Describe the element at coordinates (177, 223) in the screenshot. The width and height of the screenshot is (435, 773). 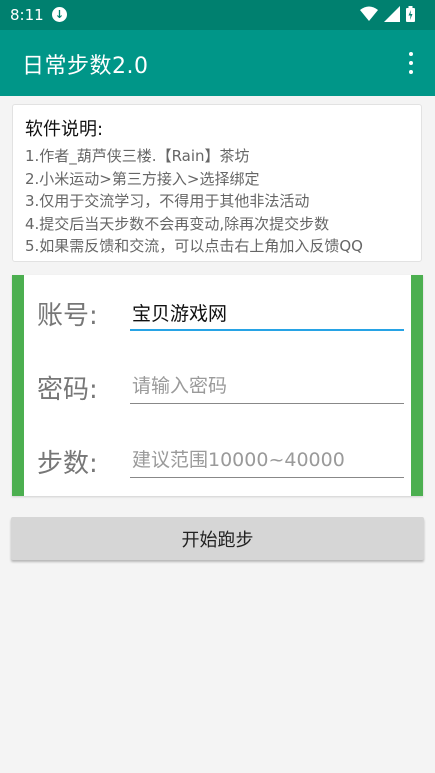
I see `info-line: 4.提交后当天步数不会再变动,除再次提交步数` at that location.